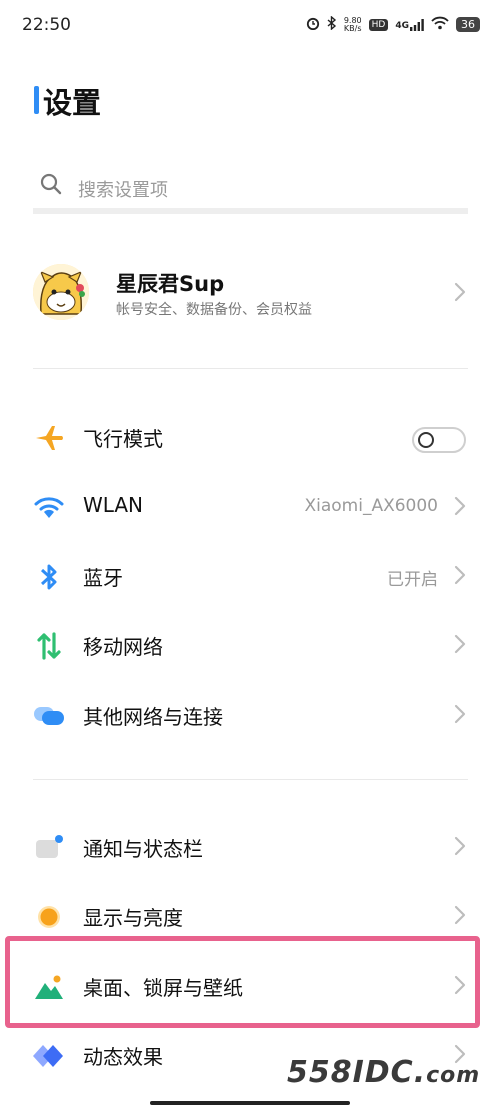 The width and height of the screenshot is (500, 1110). What do you see at coordinates (439, 440) in the screenshot?
I see `airplane-mode-toggle` at bounding box center [439, 440].